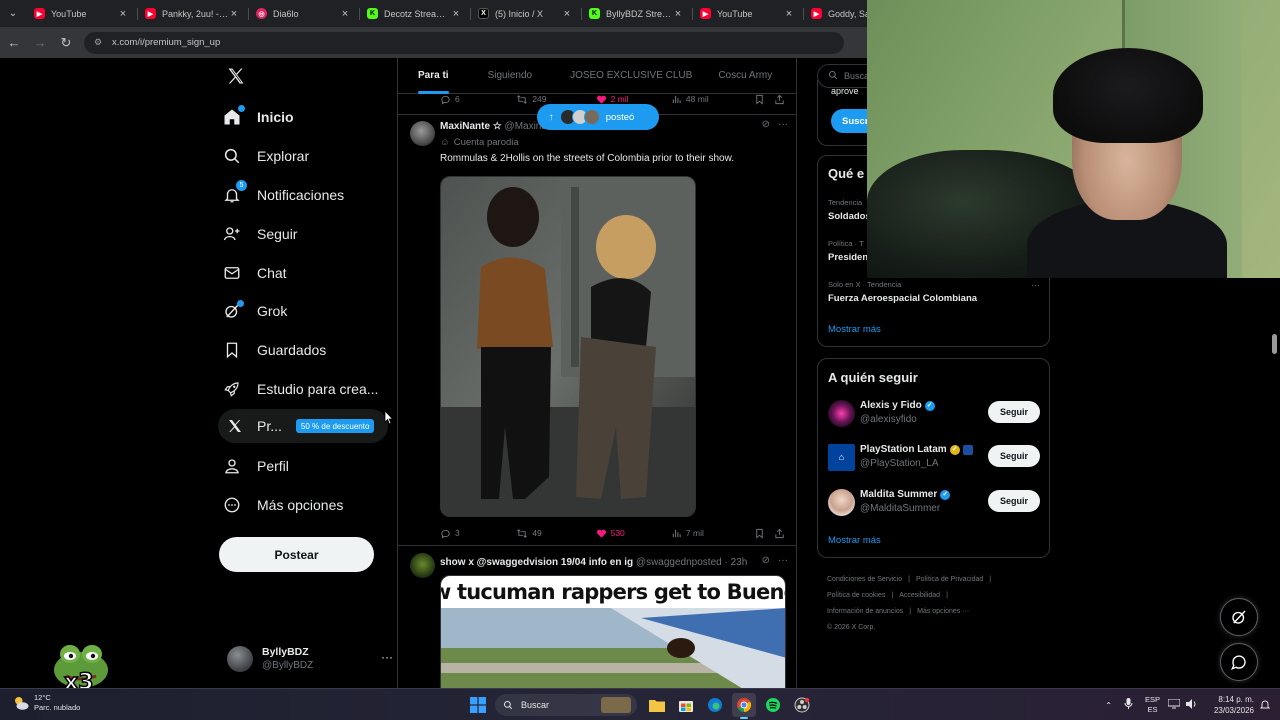  What do you see at coordinates (1265, 705) in the screenshot?
I see `notification-bell-icon` at bounding box center [1265, 705].